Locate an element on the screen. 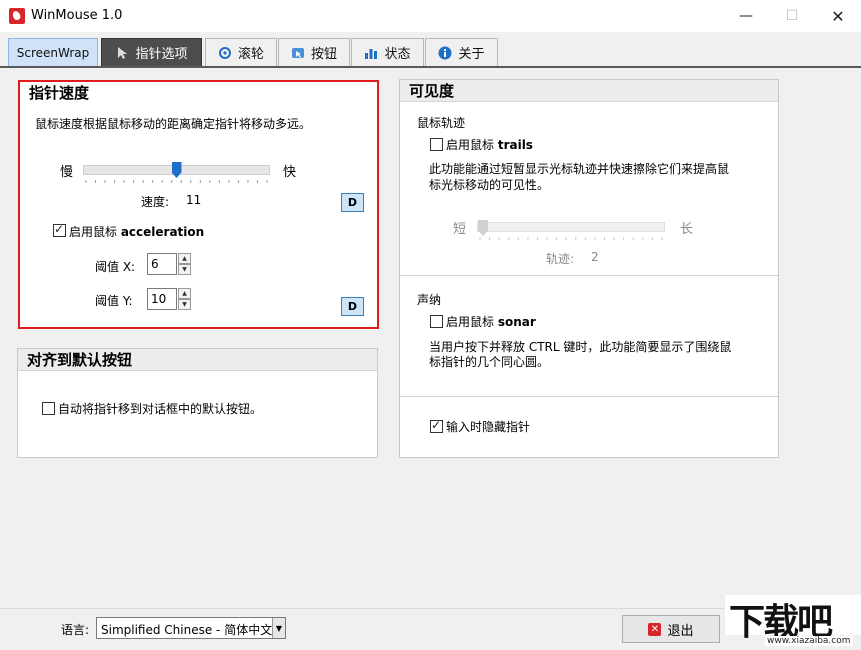 The width and height of the screenshot is (861, 650). language-select: Simplified Chinese - 简体中文 ▼ is located at coordinates (191, 628).